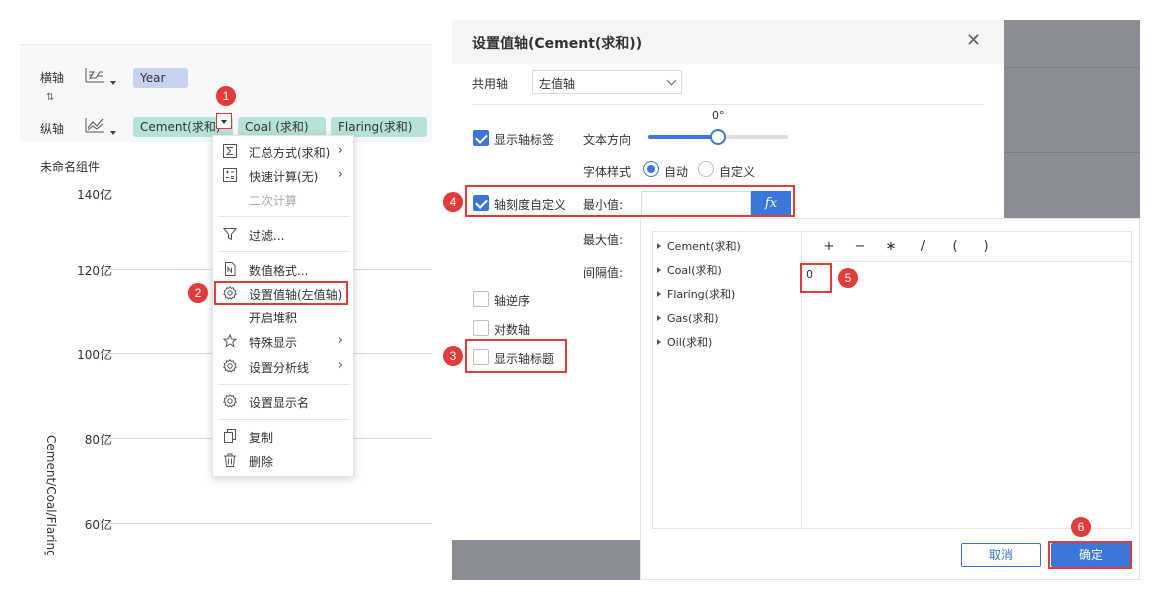 This screenshot has height=599, width=1160. I want to click on font-custom-radio, so click(706, 169).